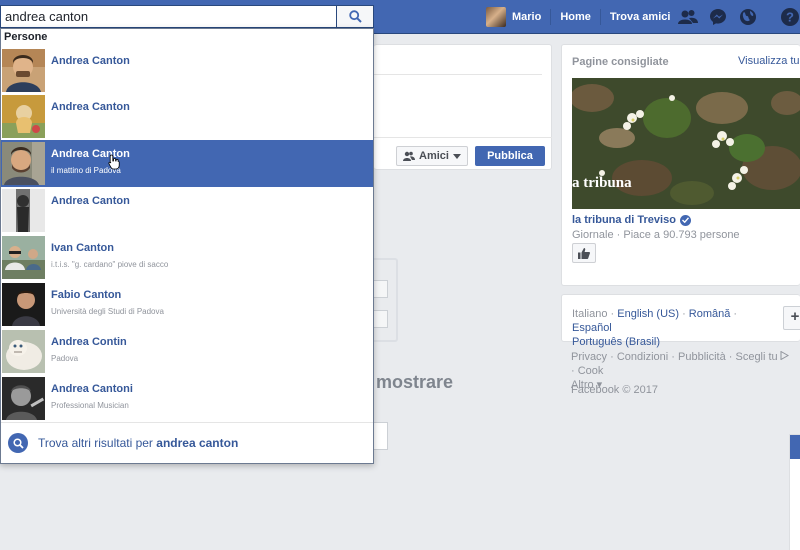 Image resolution: width=800 pixels, height=550 pixels. Describe the element at coordinates (65, 358) in the screenshot. I see `result-subtitle: Padova` at that location.